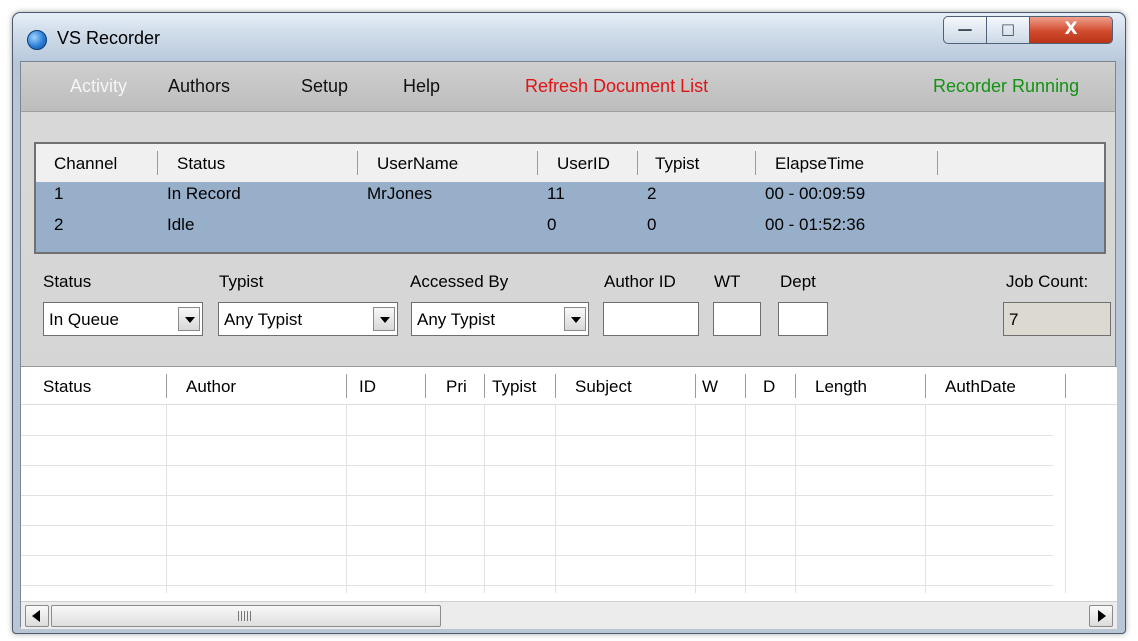 The width and height of the screenshot is (1138, 641). I want to click on status-filter-dropdown: In Queue, so click(123, 319).